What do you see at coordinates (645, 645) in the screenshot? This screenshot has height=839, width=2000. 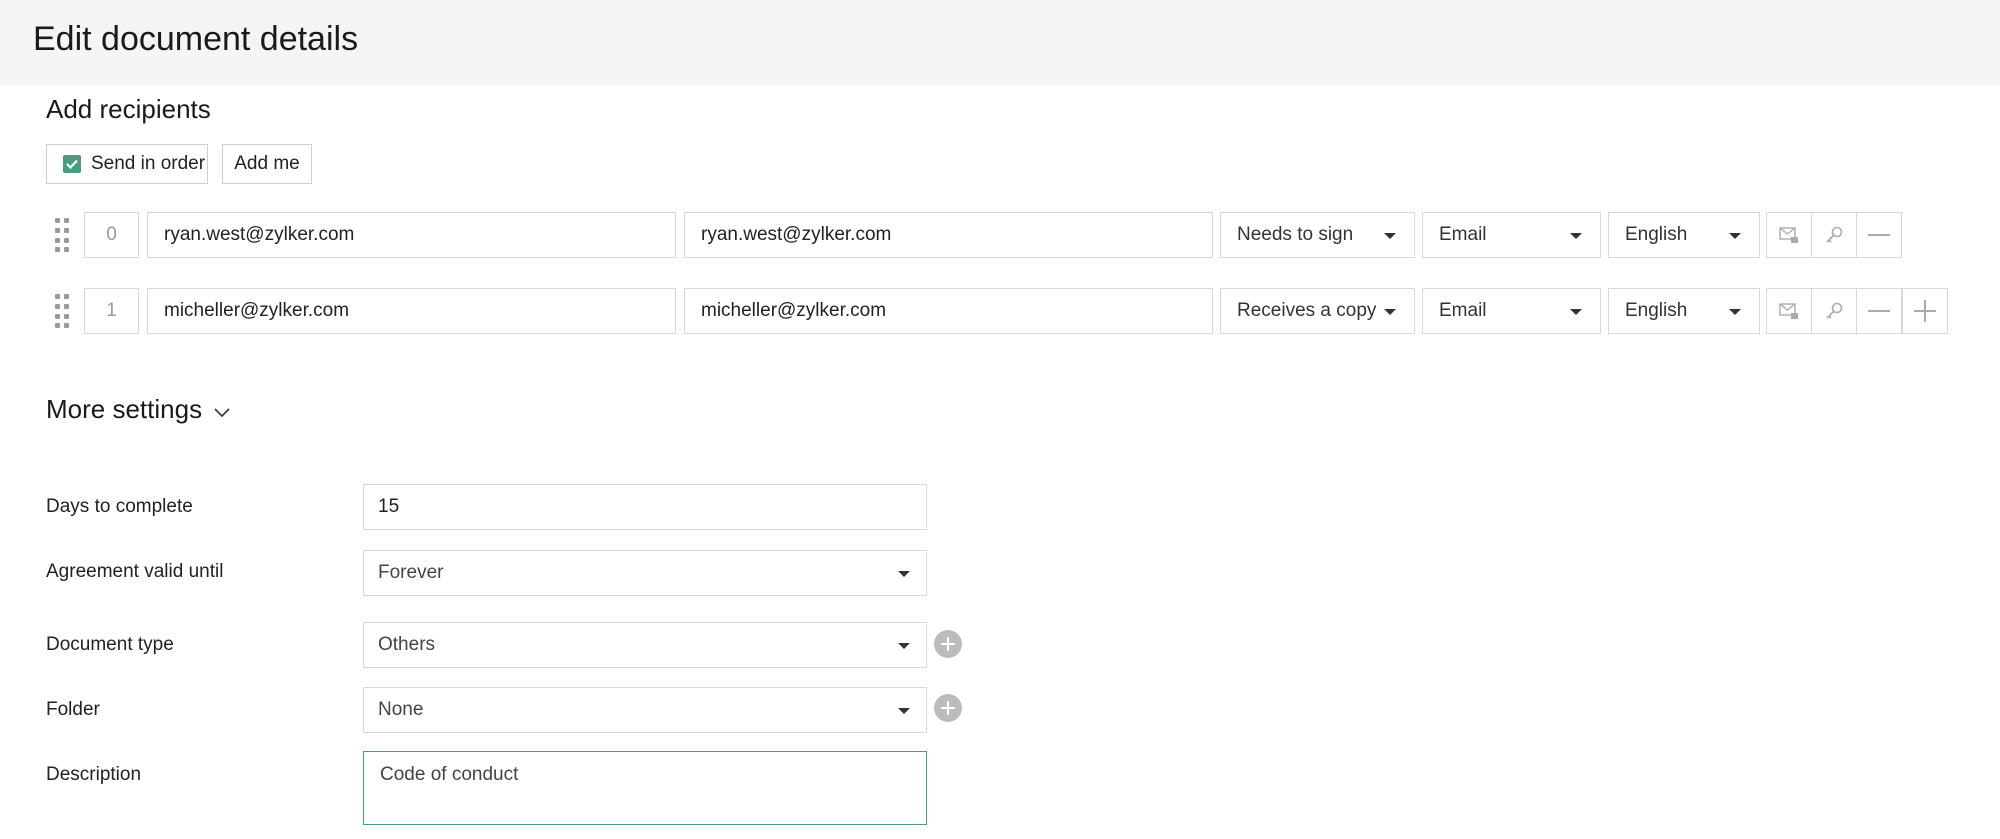 I see `document-type-select: Others` at bounding box center [645, 645].